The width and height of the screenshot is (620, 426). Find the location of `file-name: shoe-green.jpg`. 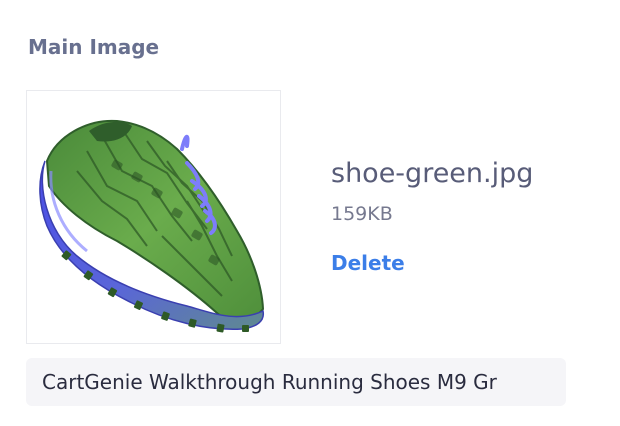

file-name: shoe-green.jpg is located at coordinates (432, 173).